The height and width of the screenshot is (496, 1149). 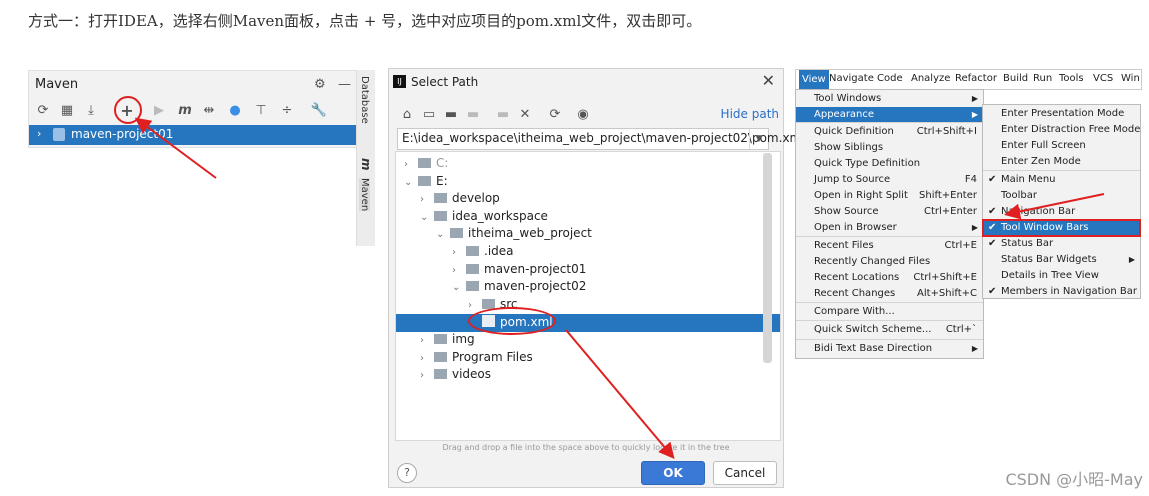 What do you see at coordinates (175, 148) in the screenshot?
I see `arrow-to-plus` at bounding box center [175, 148].